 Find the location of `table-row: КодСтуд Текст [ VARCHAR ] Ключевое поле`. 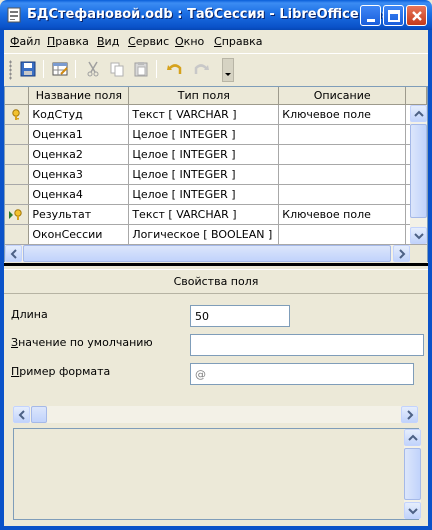

table-row: КодСтуд Текст [ VARCHAR ] Ключевое поле is located at coordinates (216, 114).